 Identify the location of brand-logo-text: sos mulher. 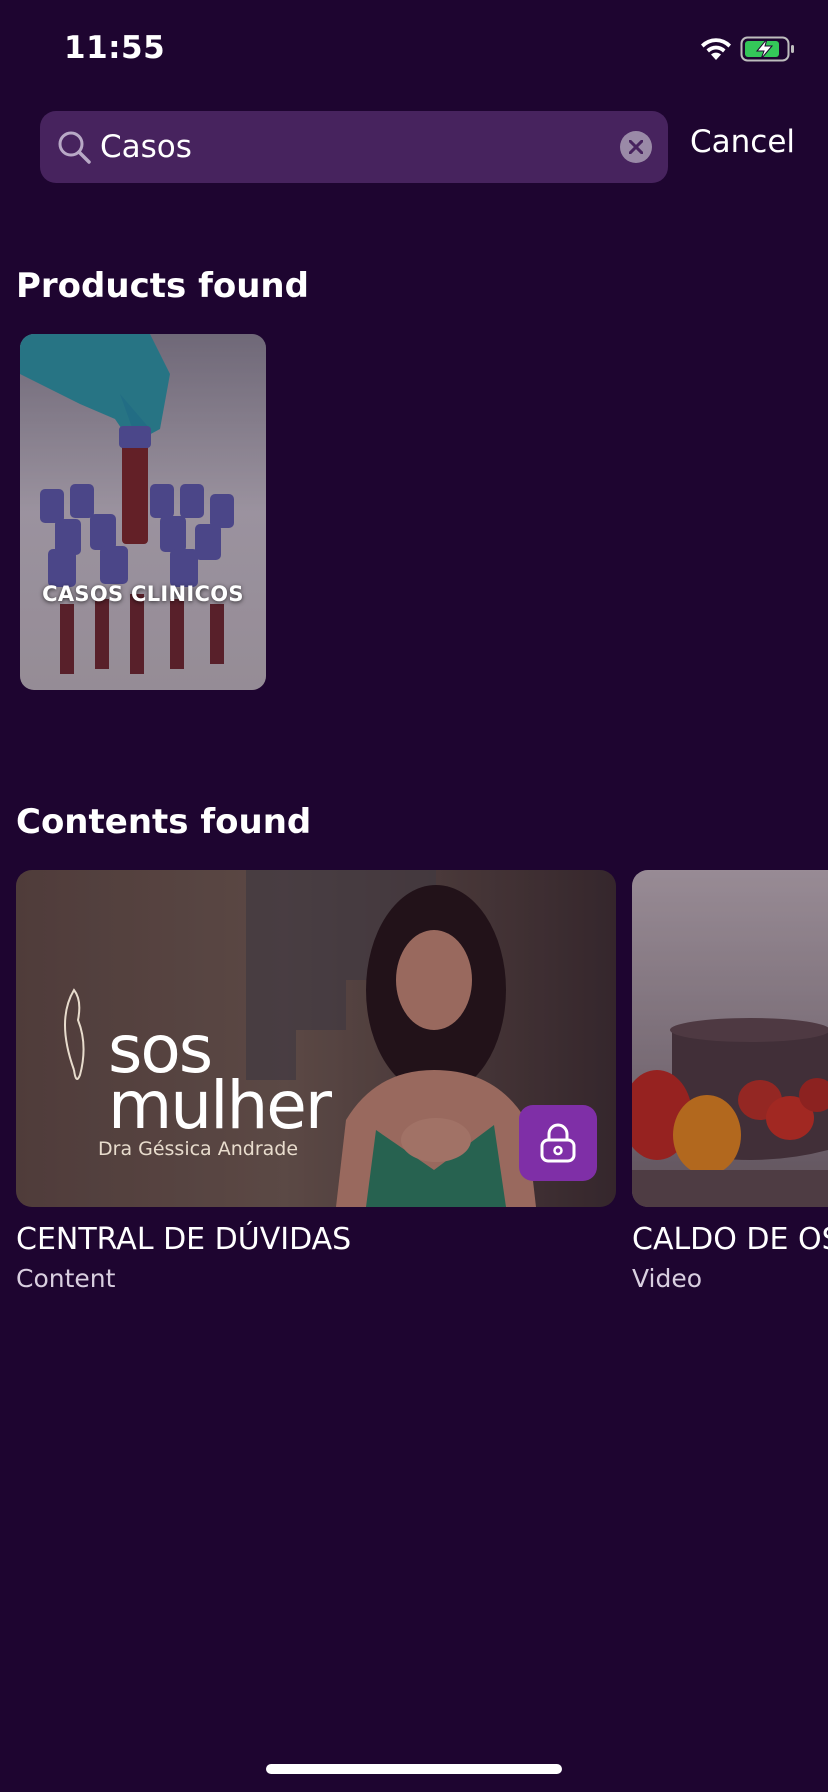
(220, 1077).